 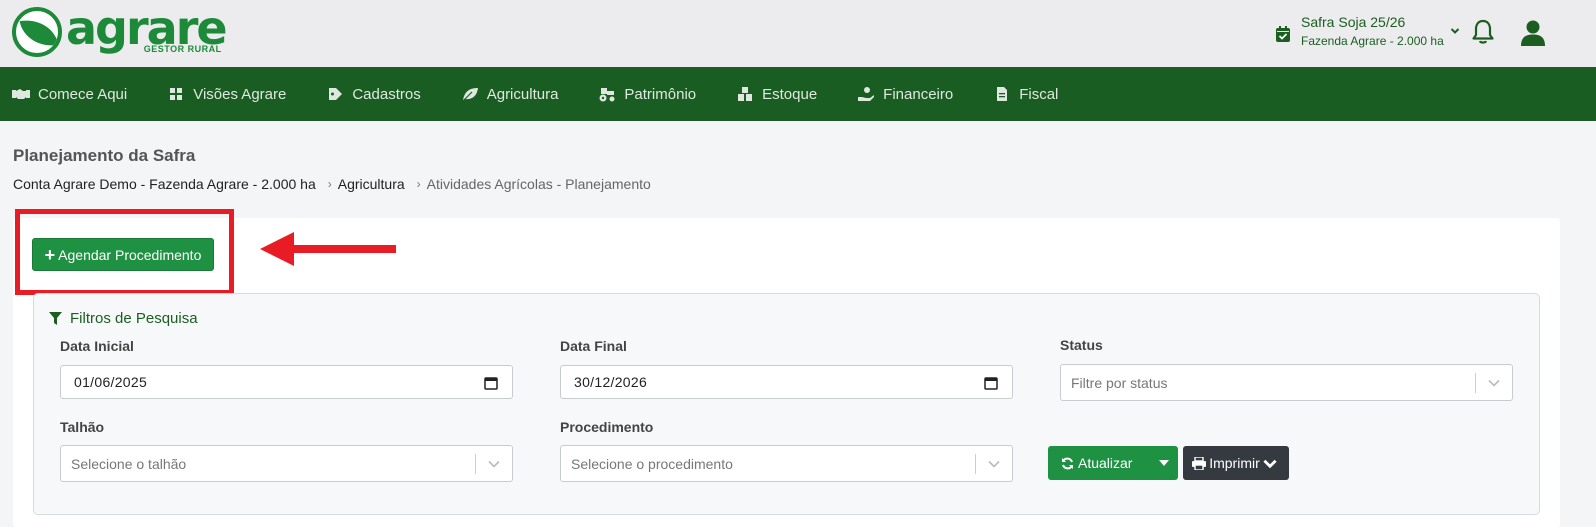 I want to click on nav-label: Financeiro, so click(x=918, y=94).